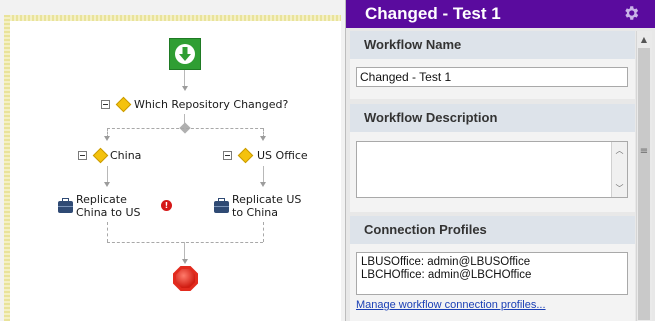 The image size is (655, 321). I want to click on workflow-name-input, so click(492, 77).